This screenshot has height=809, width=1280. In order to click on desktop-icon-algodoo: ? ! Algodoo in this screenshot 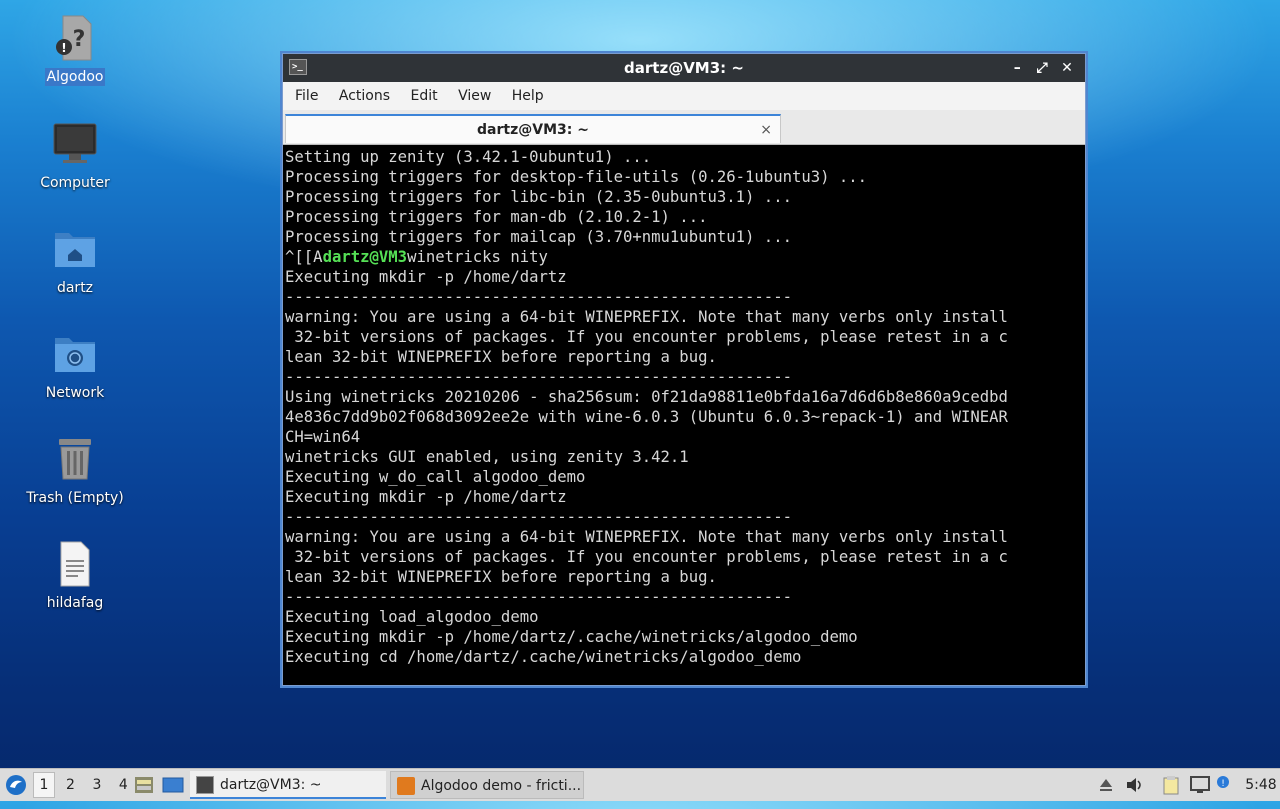, I will do `click(75, 50)`.